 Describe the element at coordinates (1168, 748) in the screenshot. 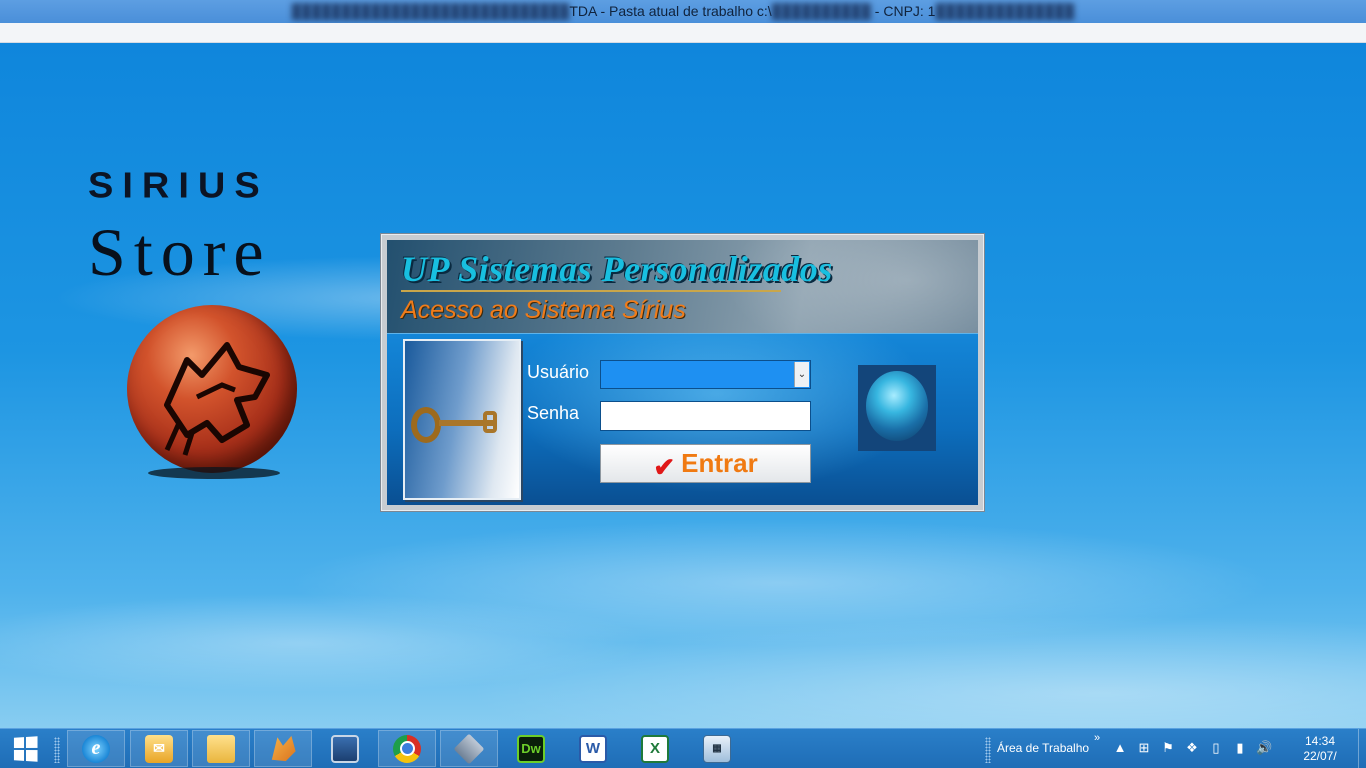

I see `action-center-flag-icon: ⚑` at that location.